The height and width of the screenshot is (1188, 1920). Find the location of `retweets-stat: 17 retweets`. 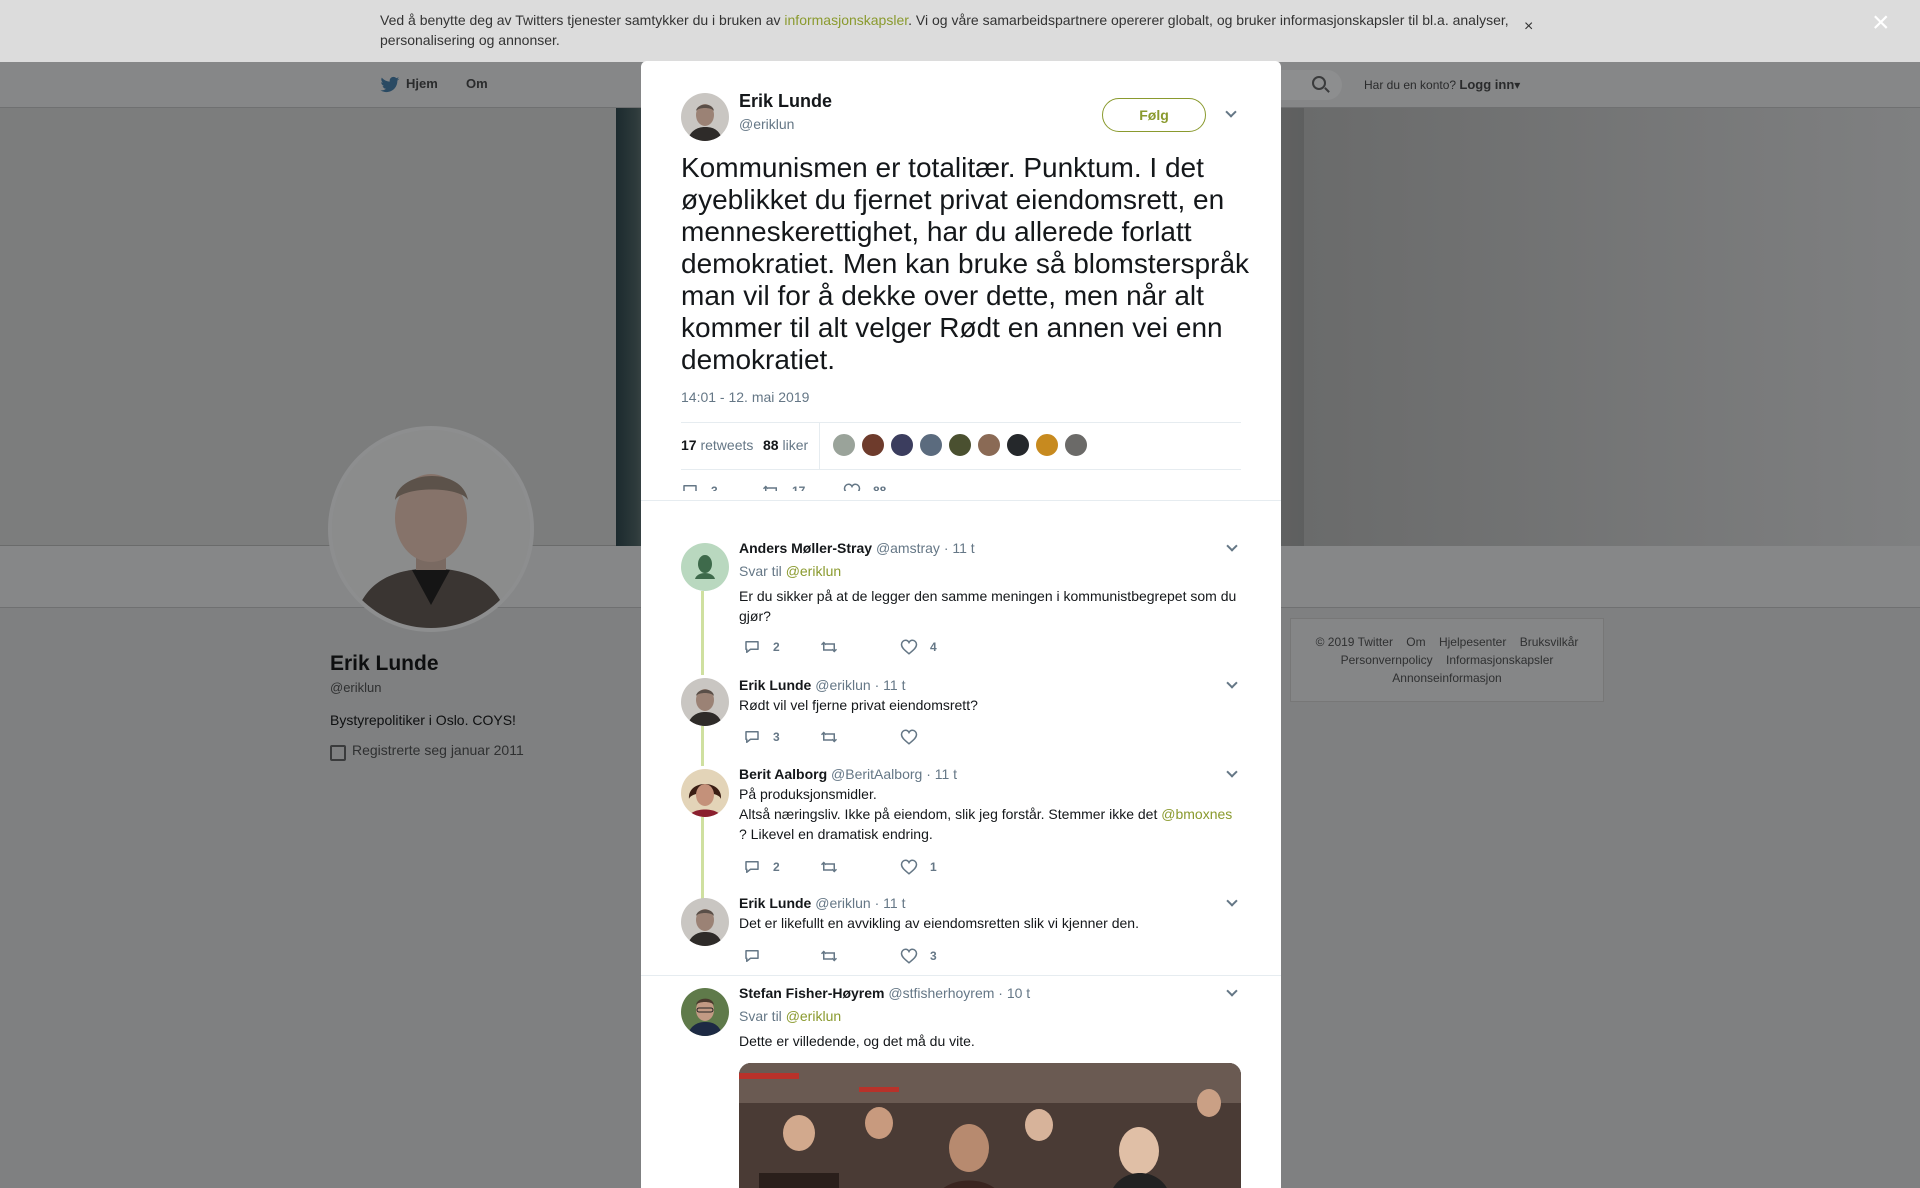

retweets-stat: 17 retweets is located at coordinates (717, 445).